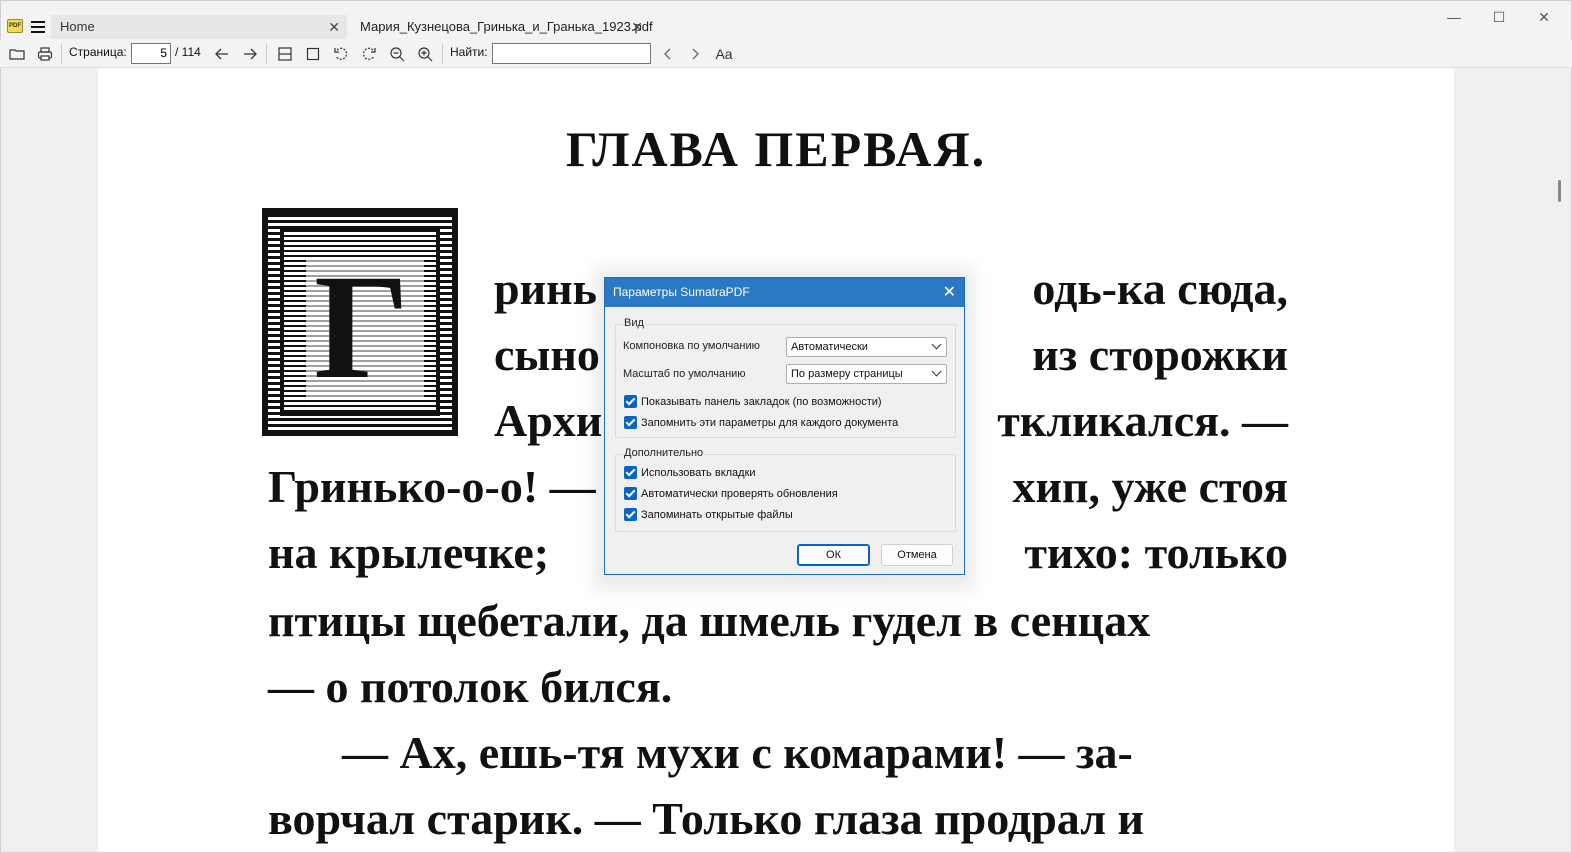 Image resolution: width=1572 pixels, height=853 pixels. I want to click on dialog-title: Параметры SumatraPDF, so click(681, 292).